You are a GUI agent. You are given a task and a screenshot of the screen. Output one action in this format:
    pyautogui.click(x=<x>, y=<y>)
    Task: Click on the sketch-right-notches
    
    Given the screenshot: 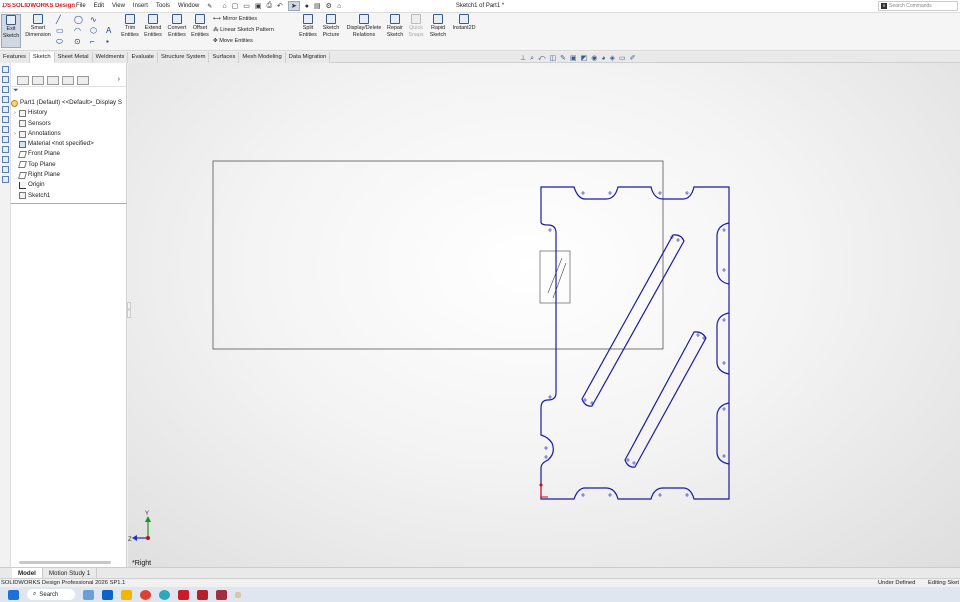 What is the action you would take?
    pyautogui.click(x=723, y=343)
    